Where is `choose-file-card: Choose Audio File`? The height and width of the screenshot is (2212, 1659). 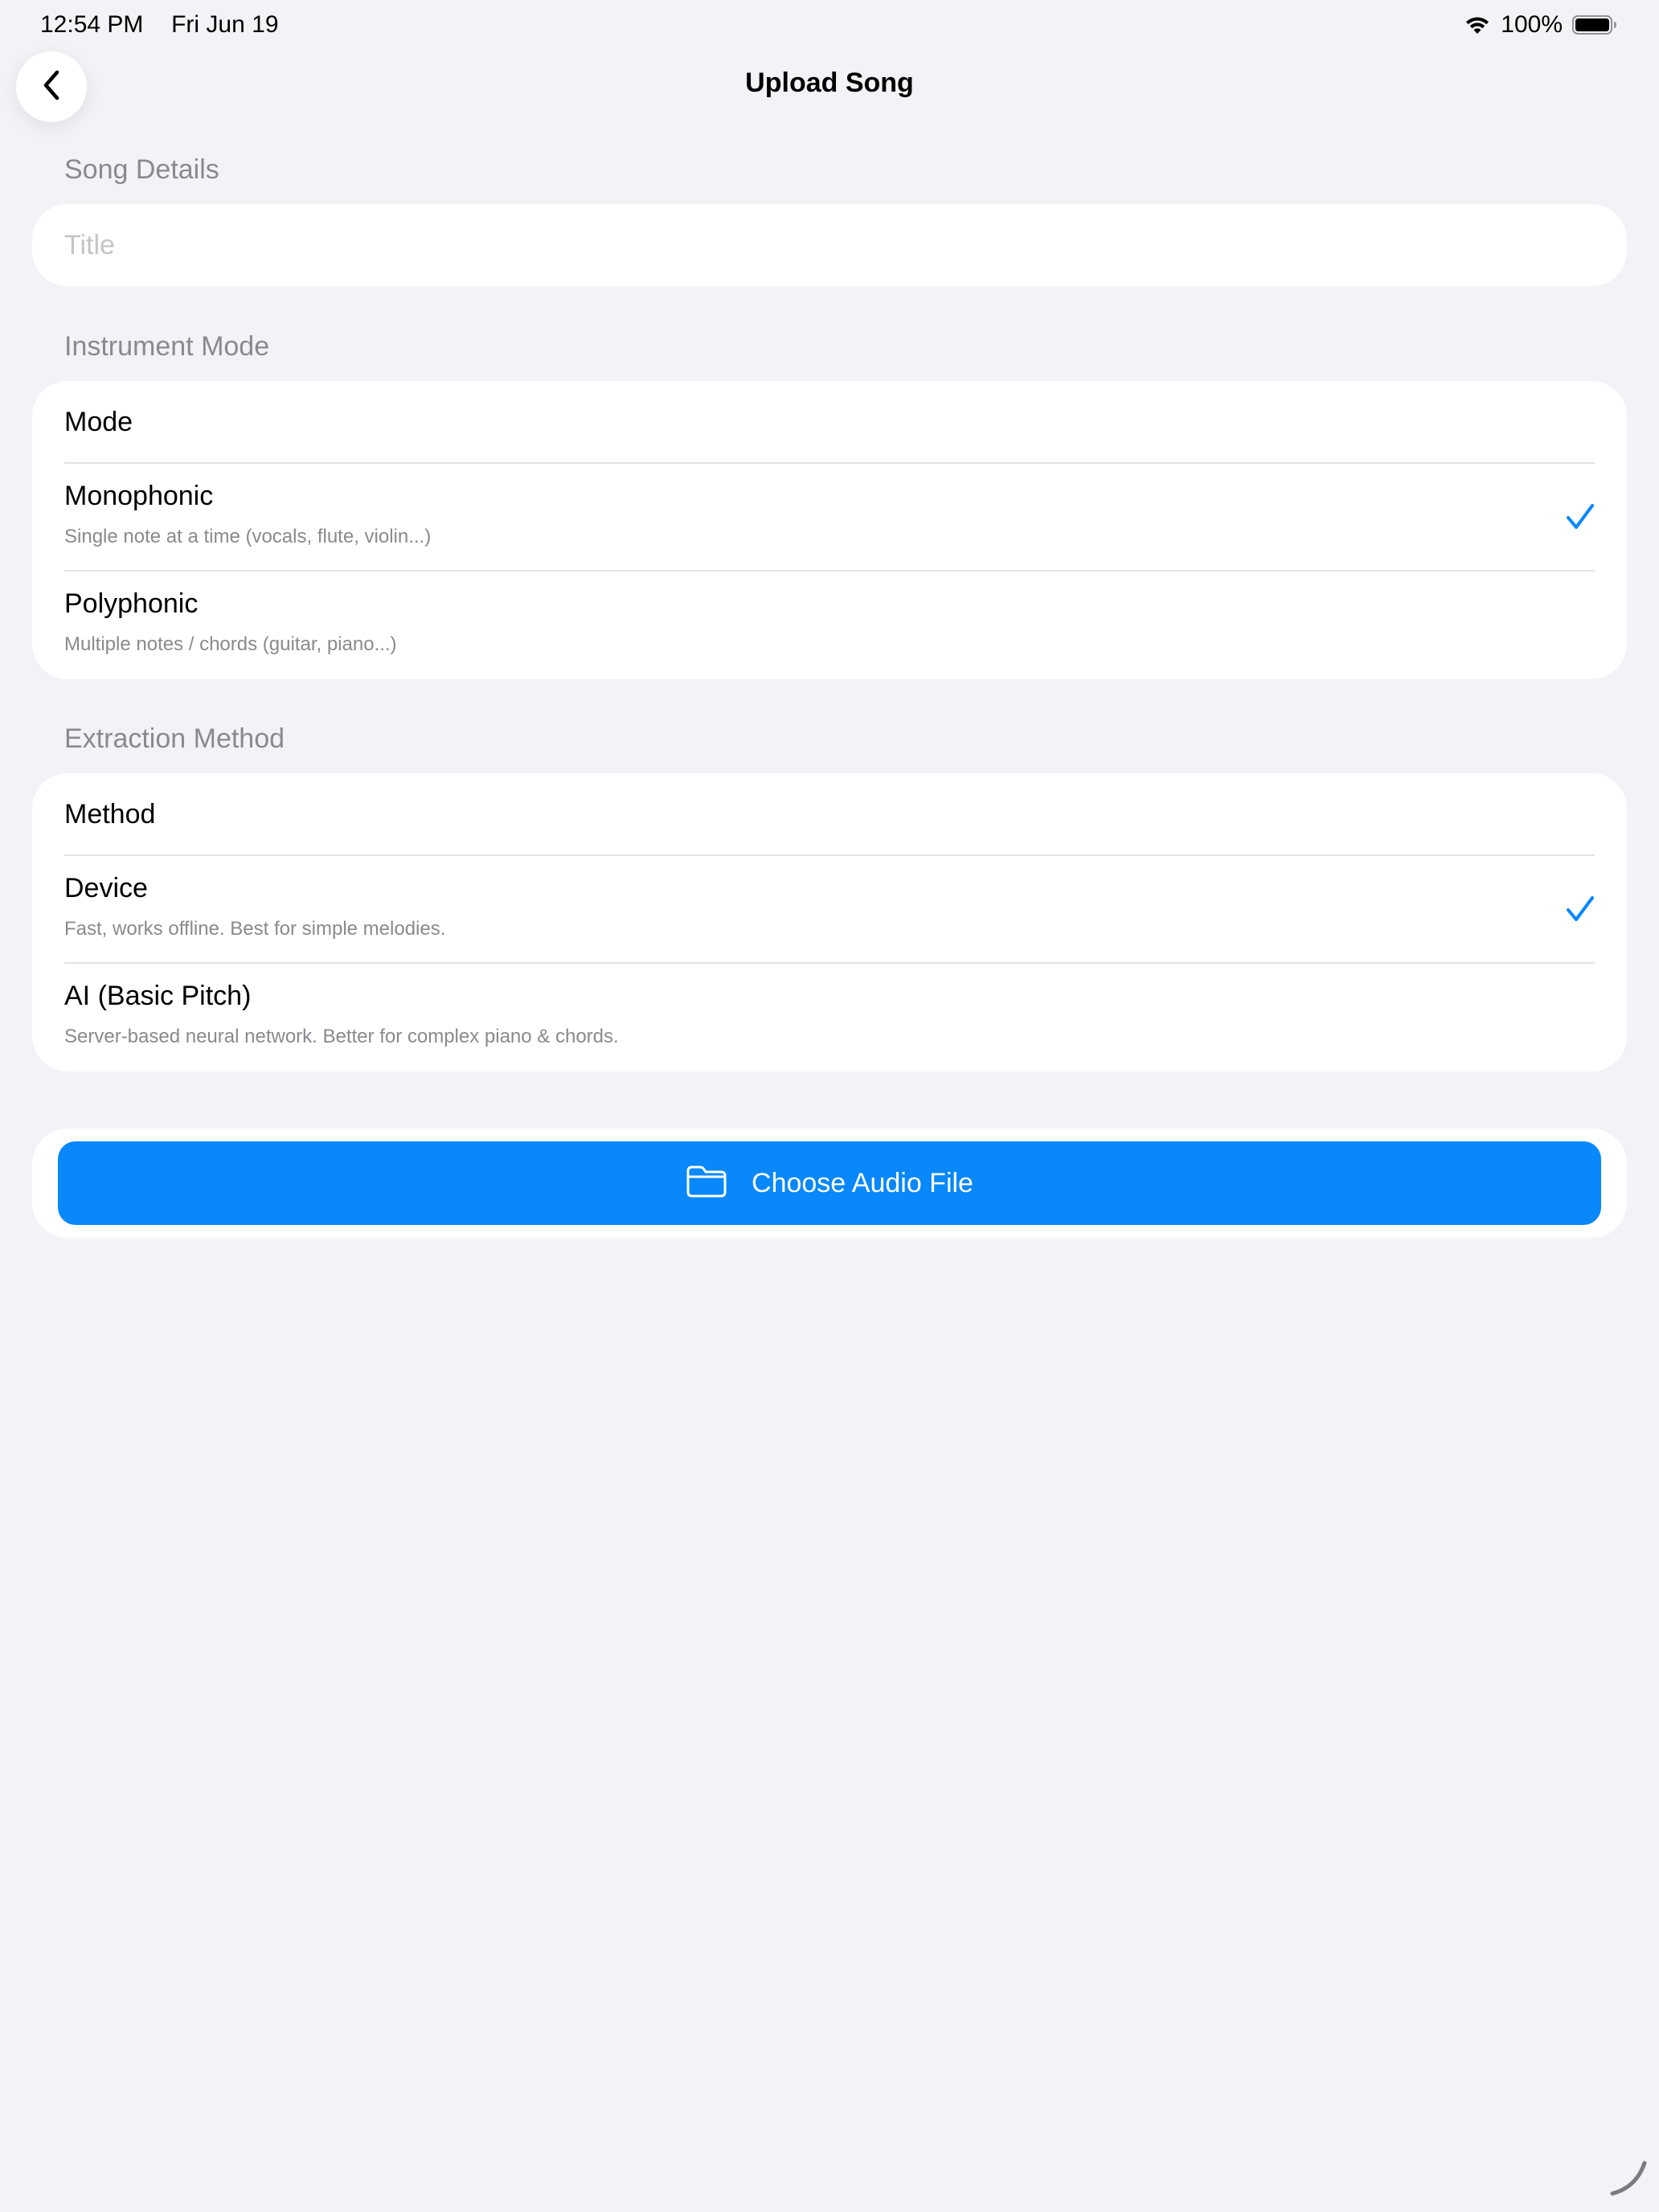
choose-file-card: Choose Audio File is located at coordinates (829, 1183).